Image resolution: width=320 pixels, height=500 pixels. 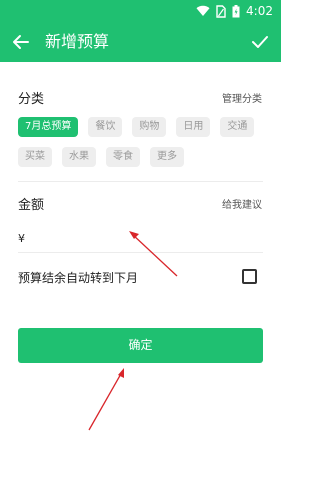 I want to click on amount-row: ¥, so click(x=140, y=238).